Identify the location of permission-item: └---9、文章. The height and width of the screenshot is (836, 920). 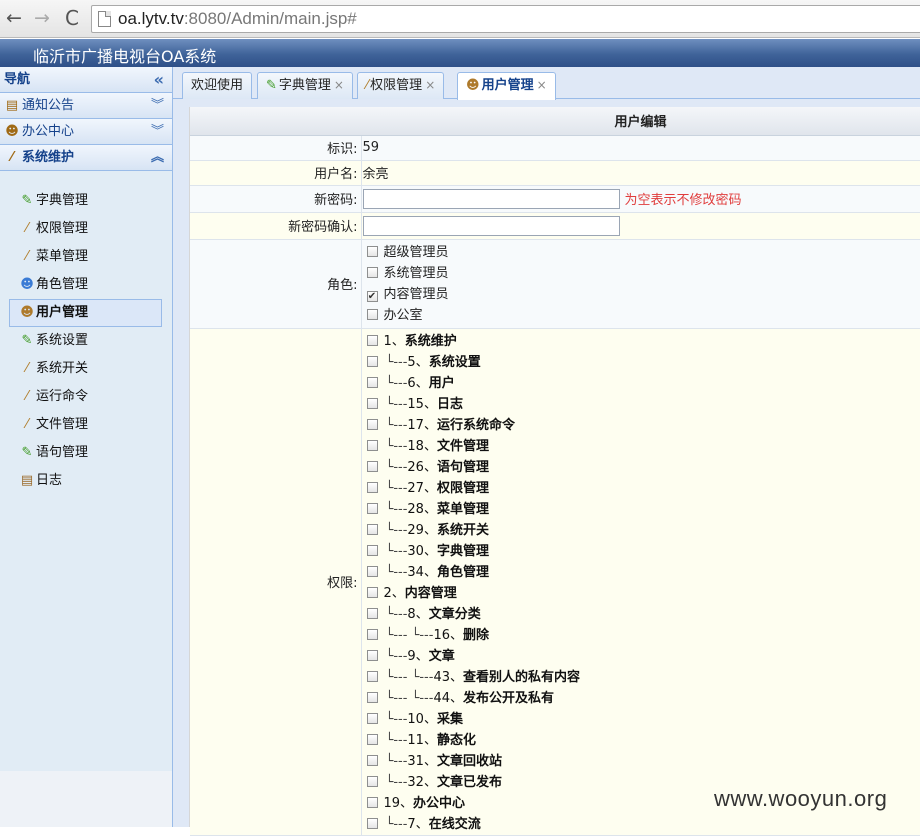
(641, 656).